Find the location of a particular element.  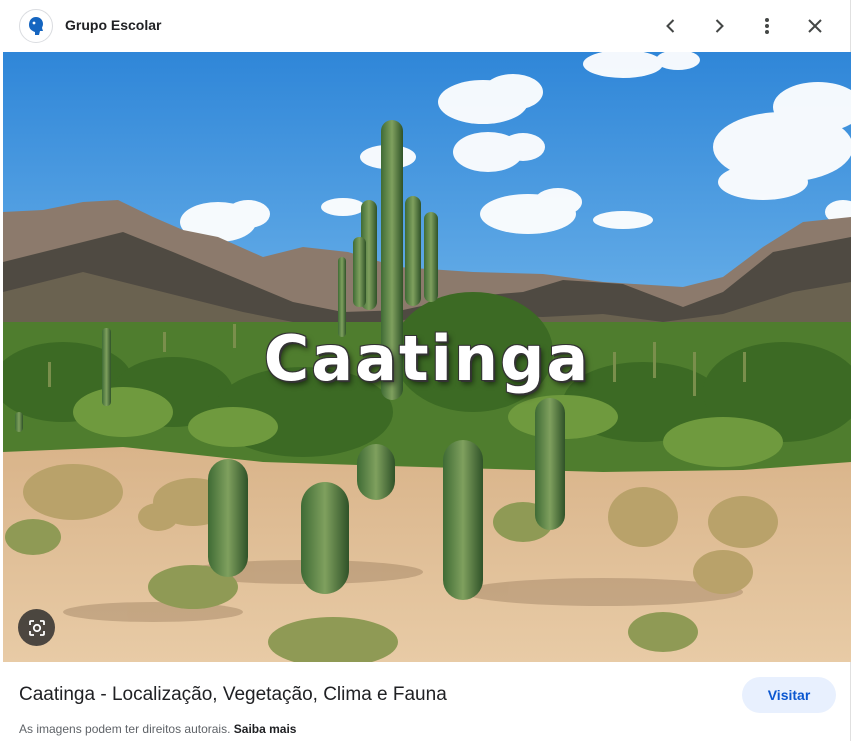

previous-button is located at coordinates (671, 26).